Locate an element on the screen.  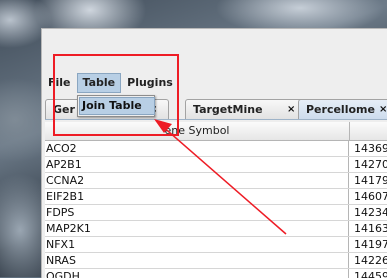
cell-id: 14179 is located at coordinates (369, 180).